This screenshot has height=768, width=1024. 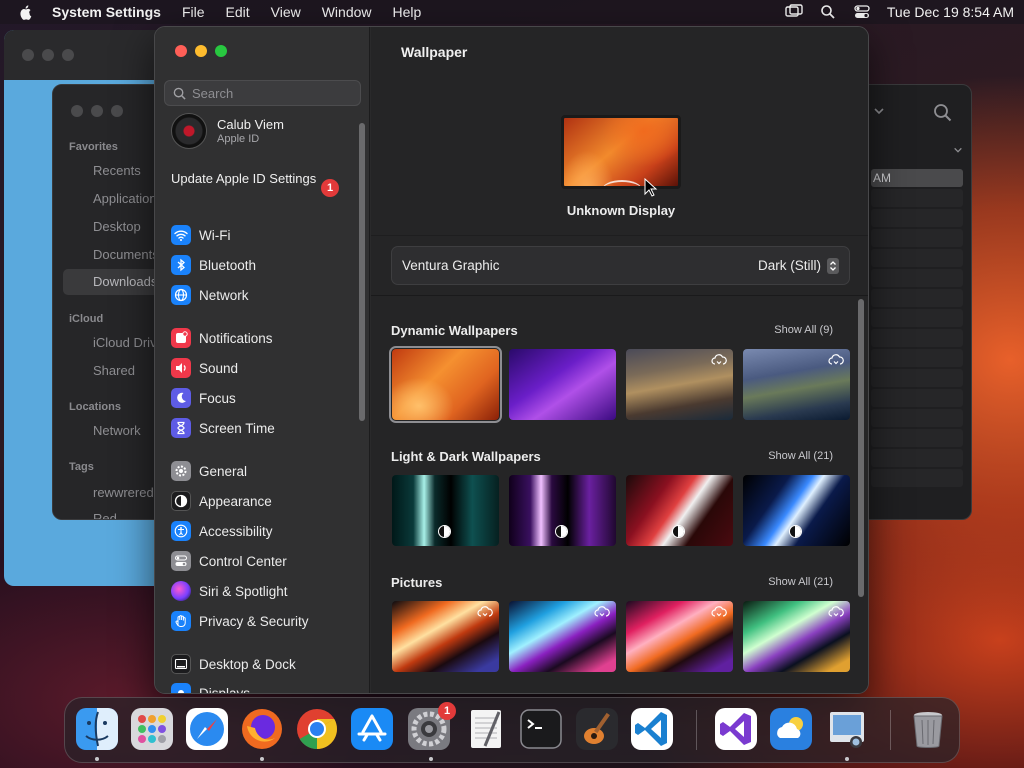 What do you see at coordinates (229, 591) in the screenshot?
I see `sidebar-item-siri-spotlight: Siri & Spotlight` at bounding box center [229, 591].